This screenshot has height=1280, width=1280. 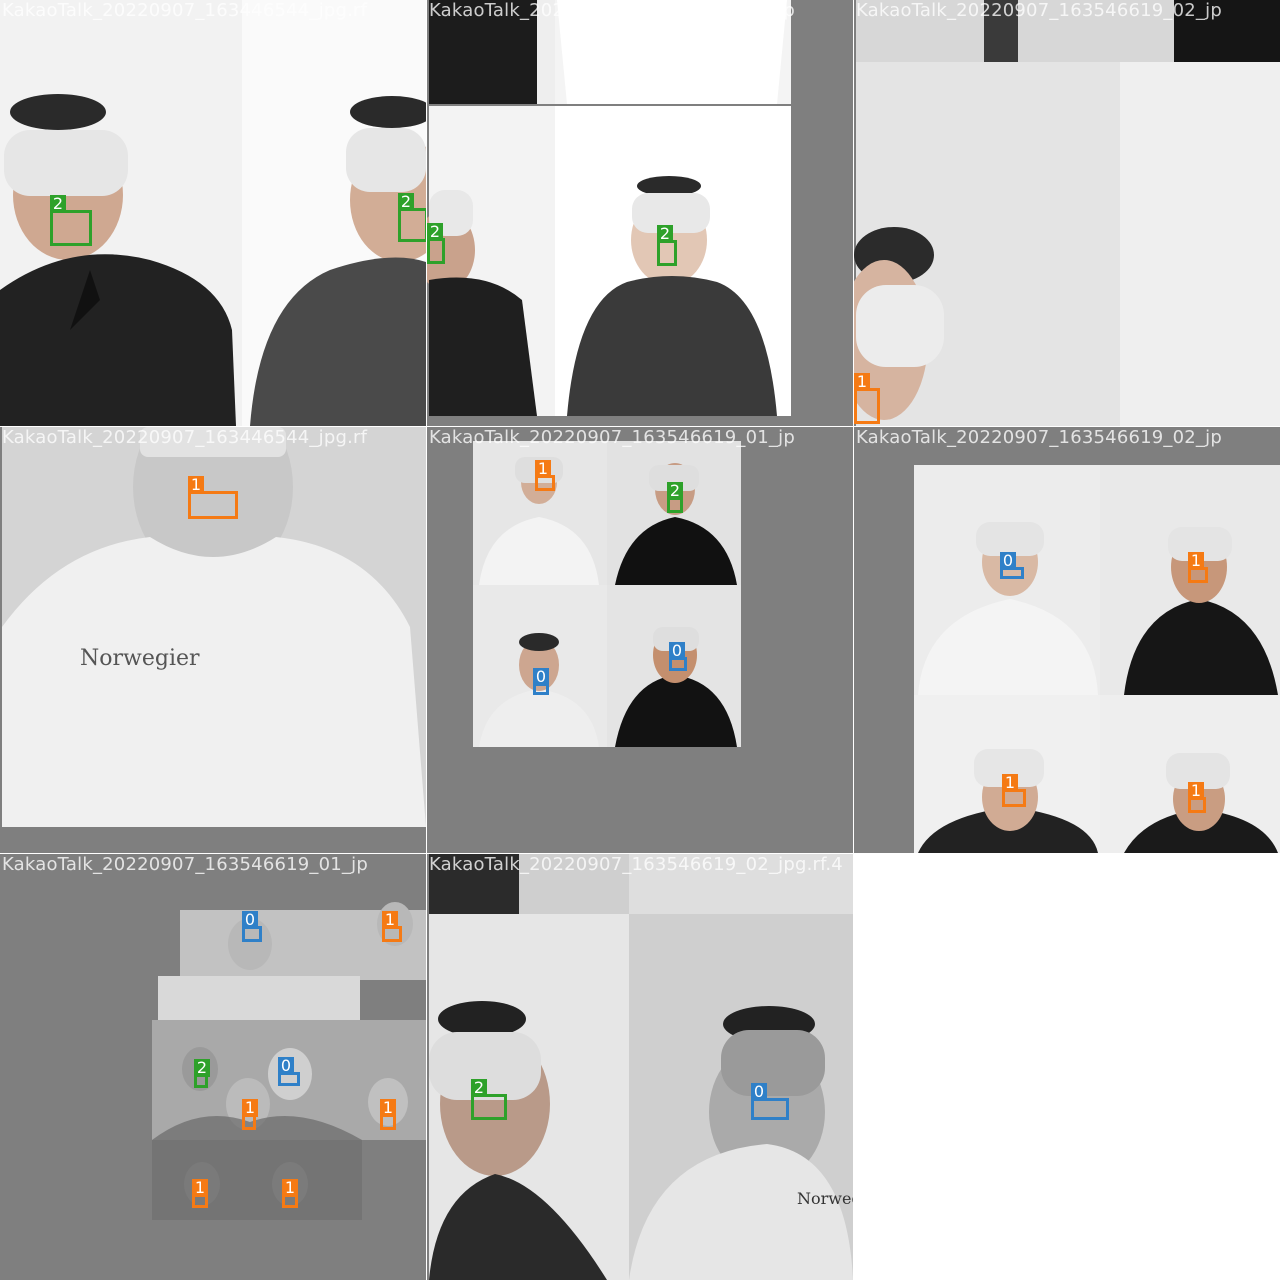 I want to click on image-tile: 0111 KakaoTalk_20220907_163546619_02_jp, so click(x=1067, y=640).